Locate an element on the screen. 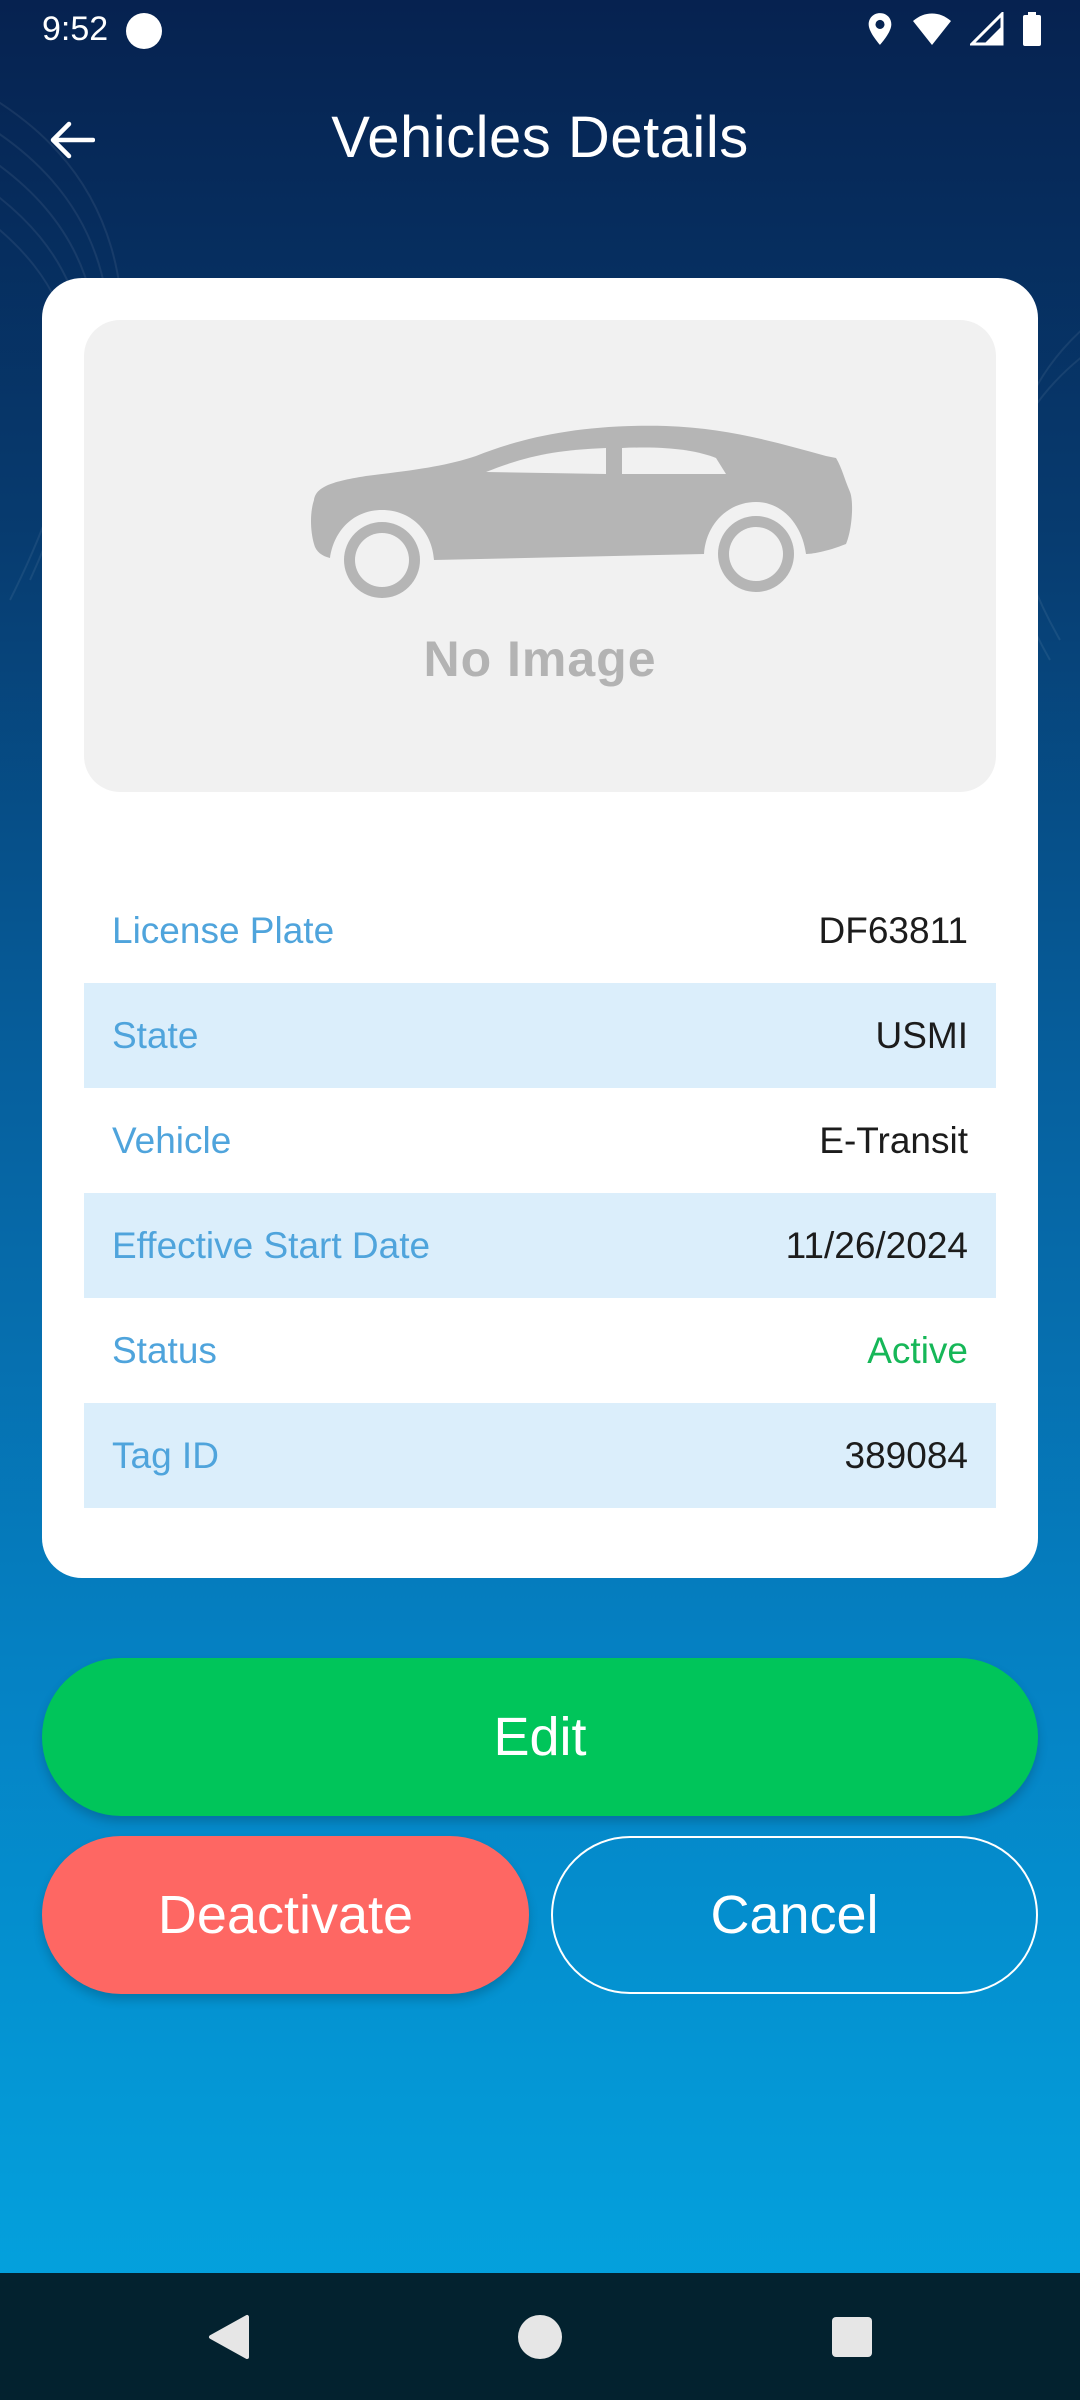 This screenshot has width=1080, height=2400. nav-recents-icon is located at coordinates (852, 2337).